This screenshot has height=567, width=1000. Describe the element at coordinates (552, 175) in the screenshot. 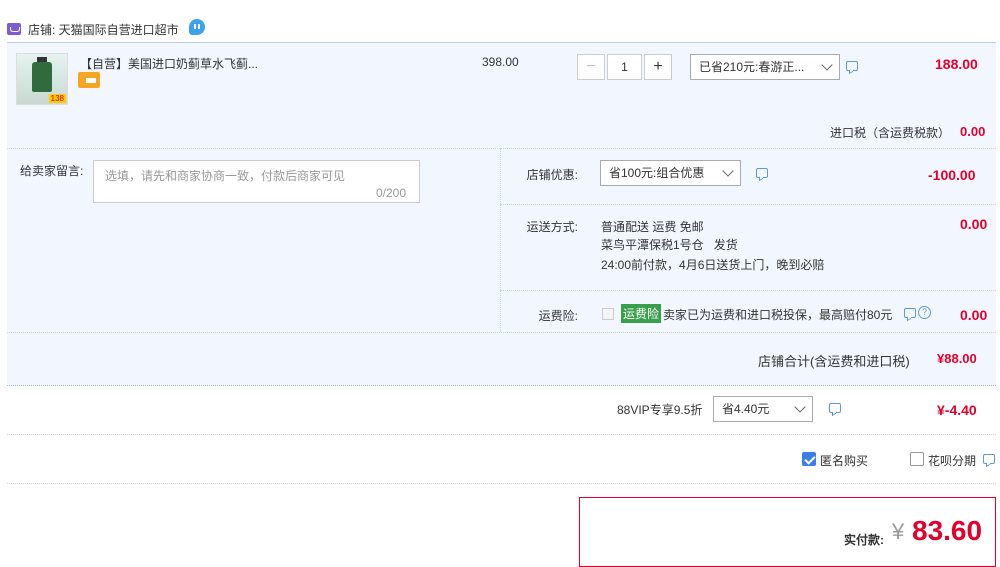

I see `shop-discount-label: 店铺优惠:` at that location.